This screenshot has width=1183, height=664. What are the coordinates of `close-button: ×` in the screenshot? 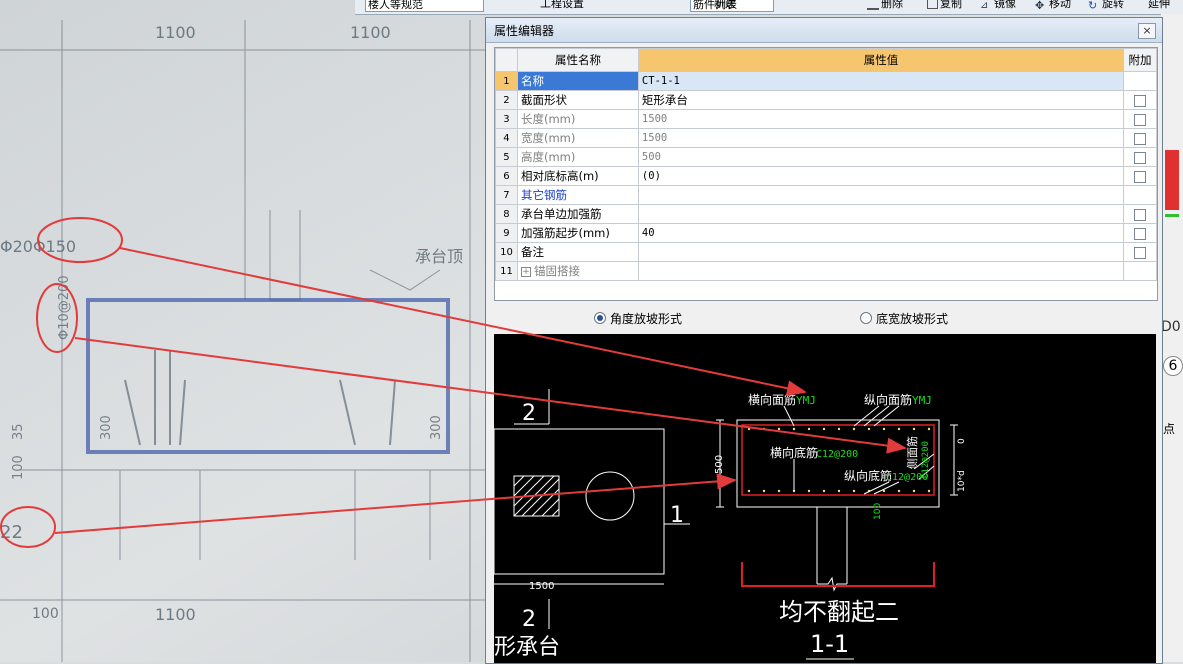 It's located at (1147, 31).